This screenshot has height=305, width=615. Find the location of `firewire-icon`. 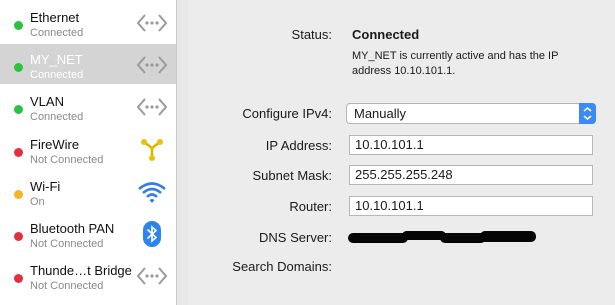

firewire-icon is located at coordinates (152, 150).